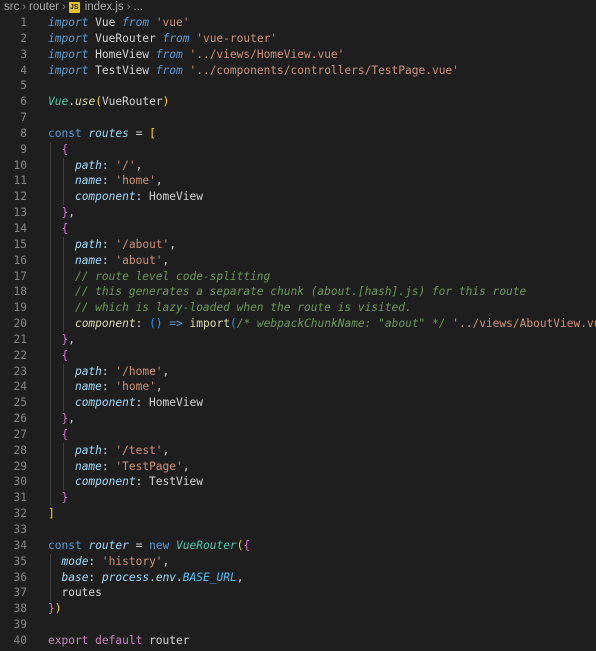 This screenshot has width=596, height=651. What do you see at coordinates (324, 70) in the screenshot?
I see `code-token: '../components/controllers/TestPage.vue'` at bounding box center [324, 70].